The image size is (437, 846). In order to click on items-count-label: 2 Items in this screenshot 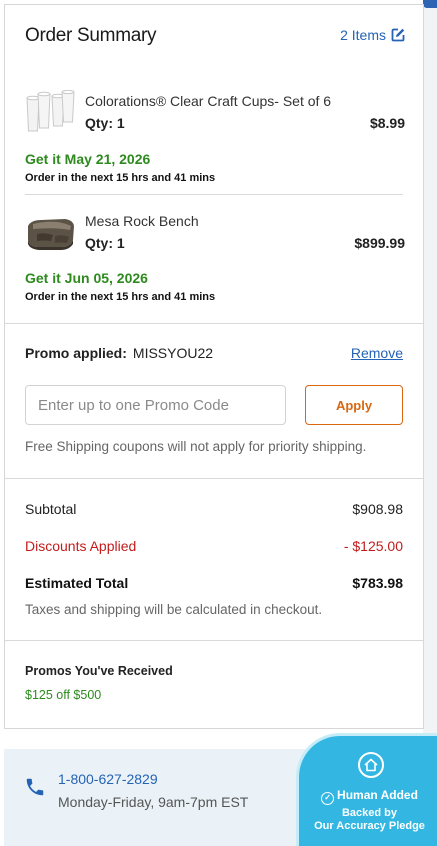, I will do `click(363, 35)`.